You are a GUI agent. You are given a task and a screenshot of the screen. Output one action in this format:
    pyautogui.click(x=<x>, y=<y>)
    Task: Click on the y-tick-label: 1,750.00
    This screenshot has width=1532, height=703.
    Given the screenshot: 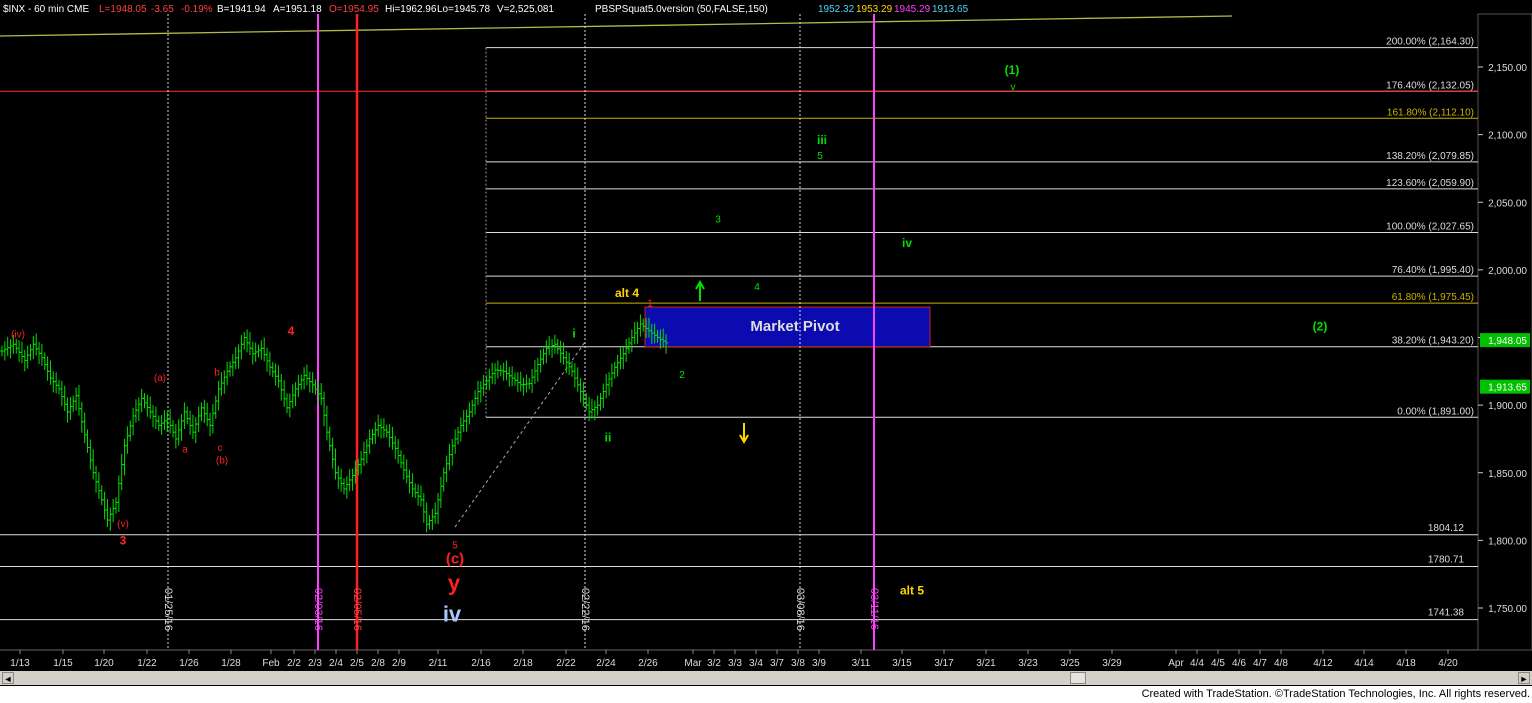 What is the action you would take?
    pyautogui.click(x=1507, y=609)
    